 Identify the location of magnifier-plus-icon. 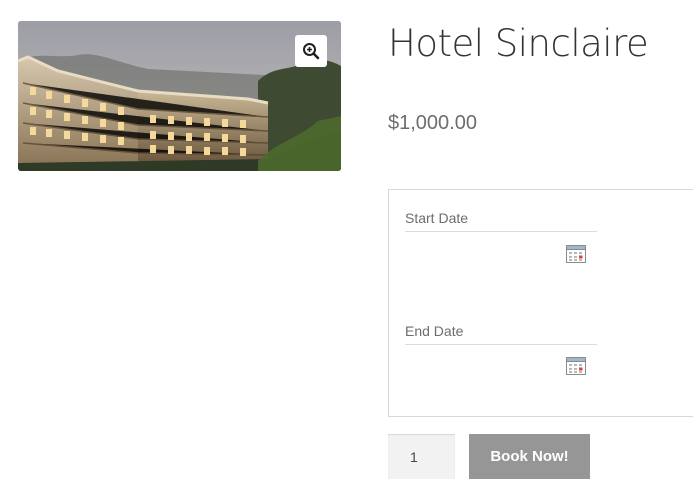
(311, 51).